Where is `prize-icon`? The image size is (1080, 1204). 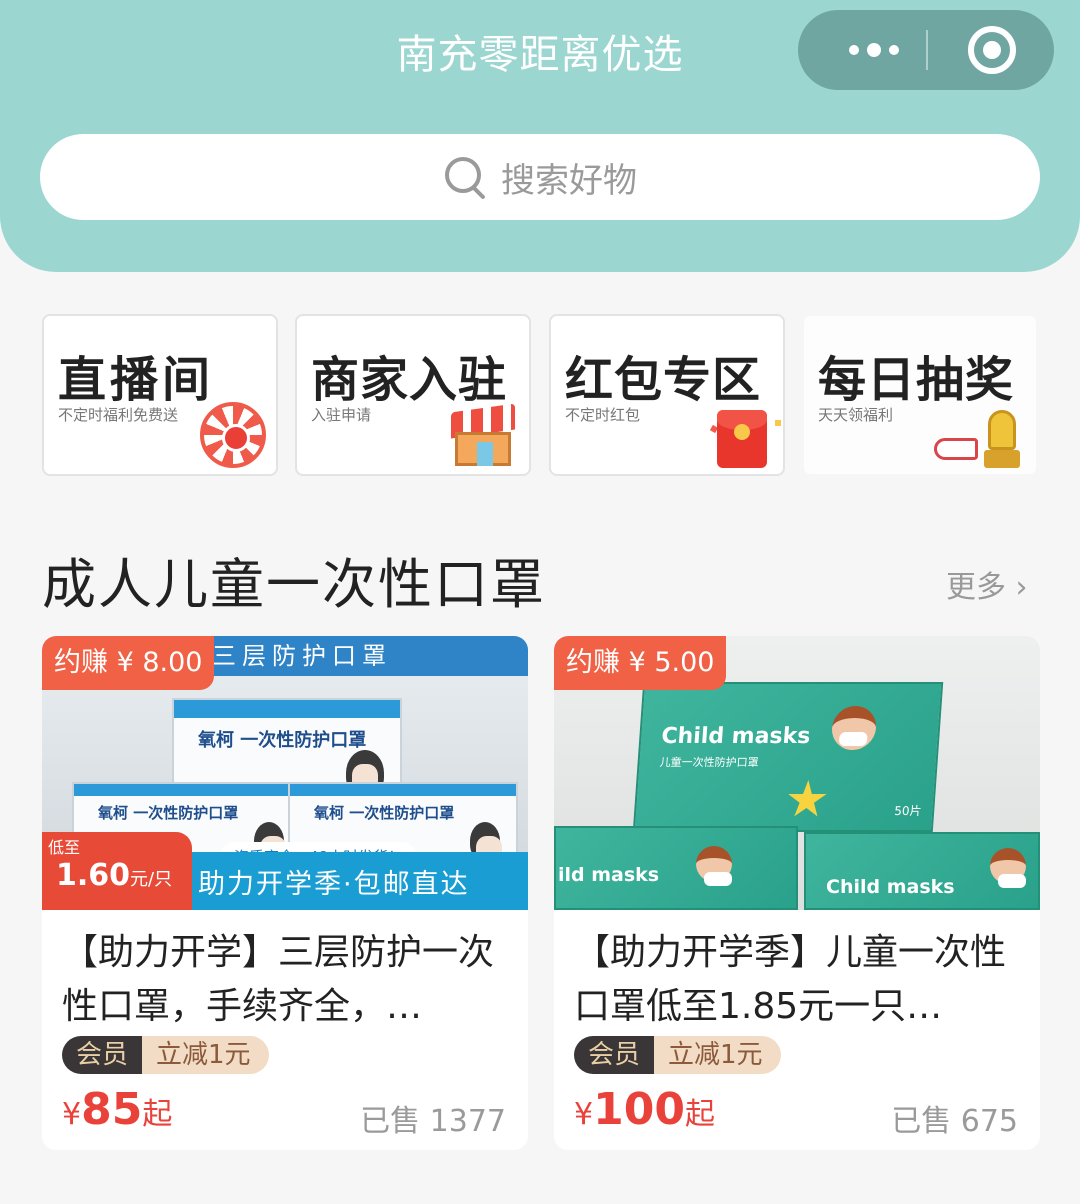 prize-icon is located at coordinates (1002, 439).